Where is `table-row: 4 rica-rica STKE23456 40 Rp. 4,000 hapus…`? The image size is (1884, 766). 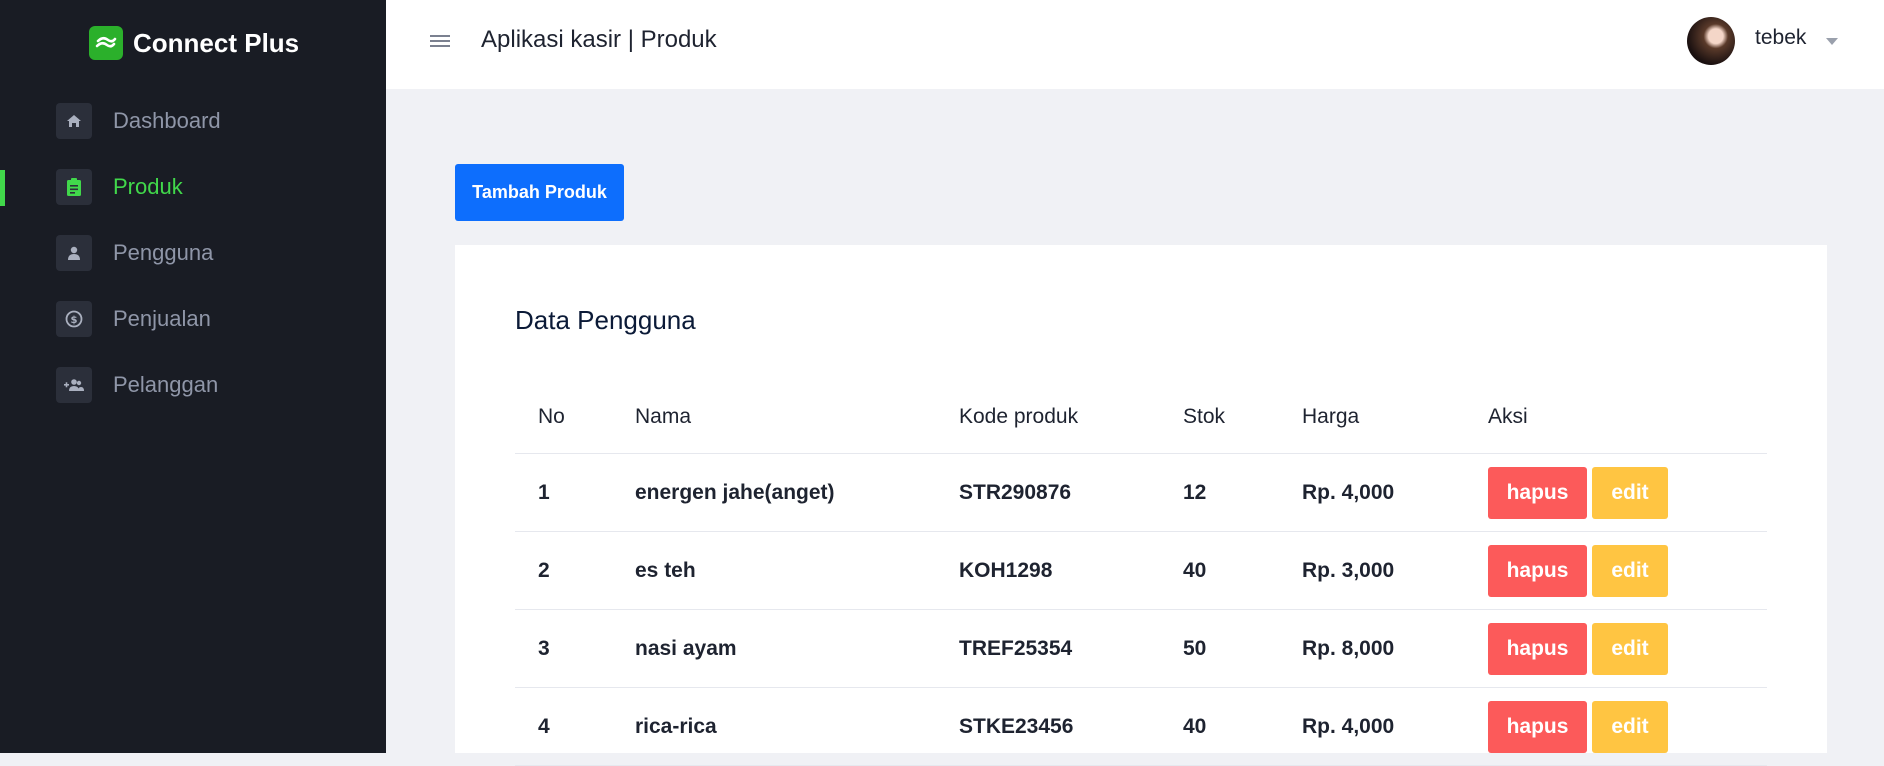 table-row: 4 rica-rica STKE23456 40 Rp. 4,000 hapus… is located at coordinates (1141, 727).